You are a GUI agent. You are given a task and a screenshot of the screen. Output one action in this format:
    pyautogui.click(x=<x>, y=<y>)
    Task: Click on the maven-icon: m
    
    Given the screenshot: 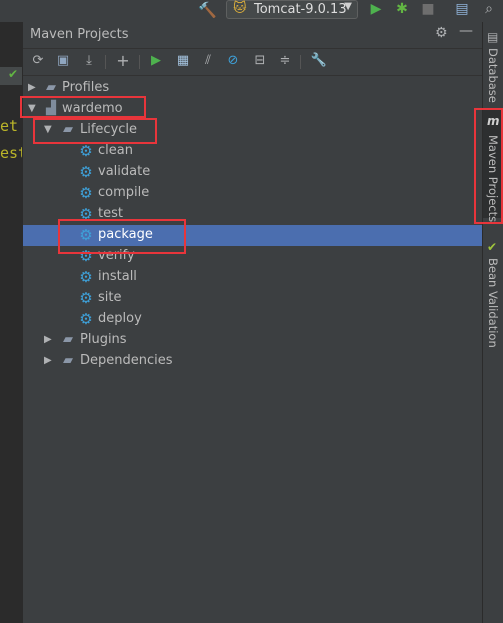 What is the action you would take?
    pyautogui.click(x=493, y=121)
    